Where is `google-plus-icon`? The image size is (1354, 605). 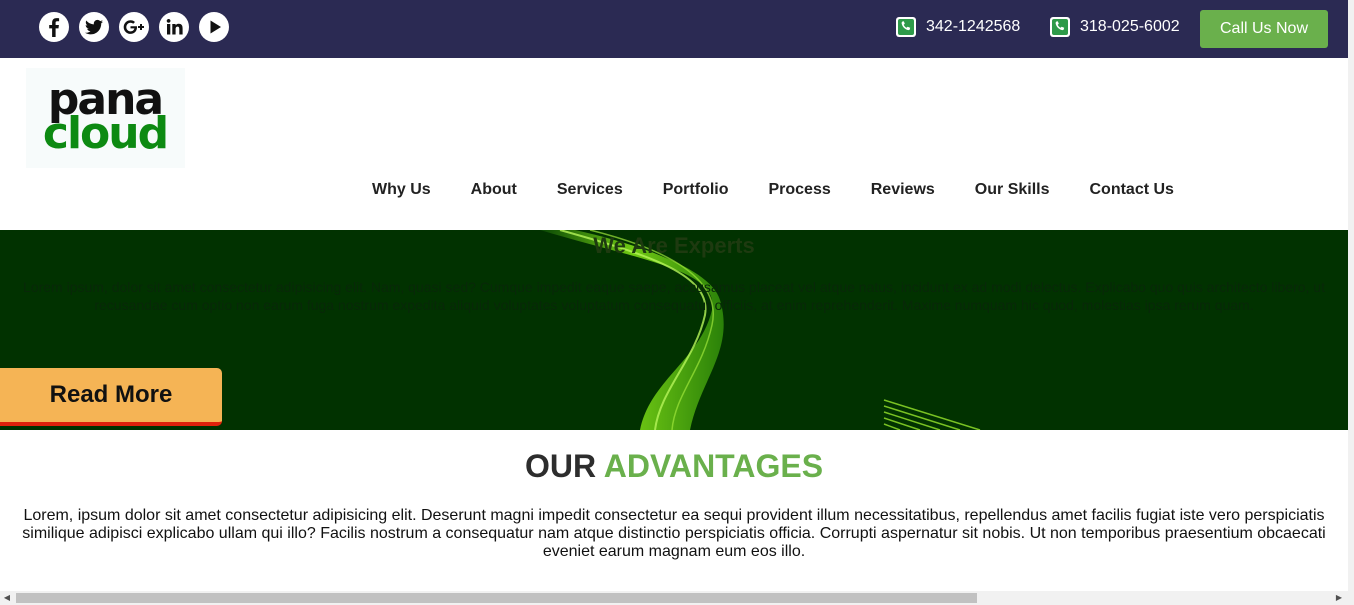
google-plus-icon is located at coordinates (134, 27).